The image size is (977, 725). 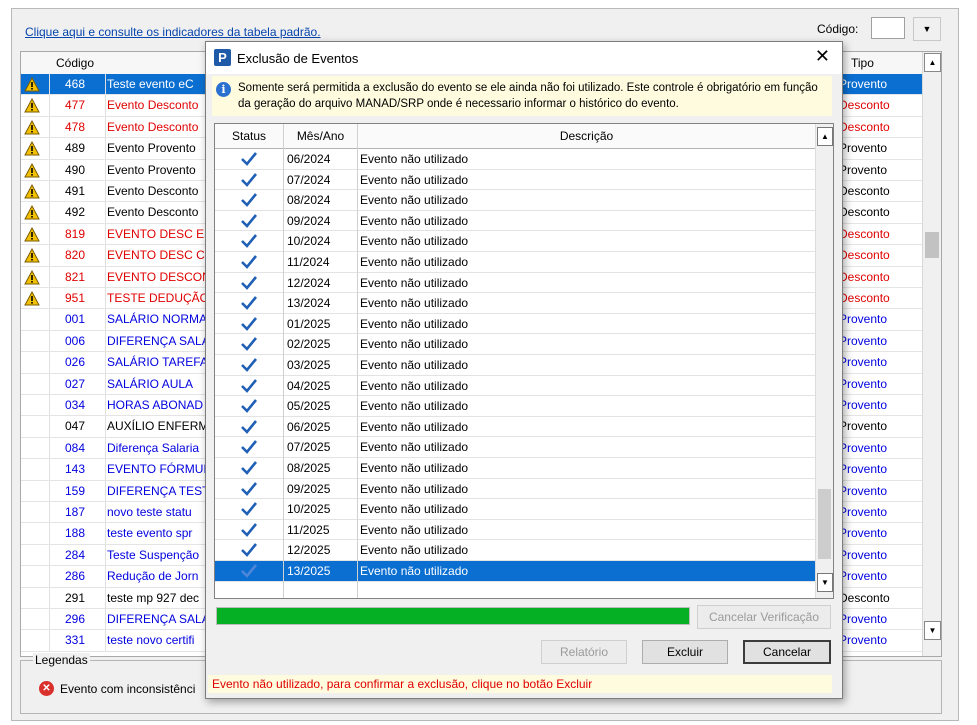 What do you see at coordinates (515, 571) in the screenshot?
I see `grid-row: 13/2025 Evento não utilizado` at bounding box center [515, 571].